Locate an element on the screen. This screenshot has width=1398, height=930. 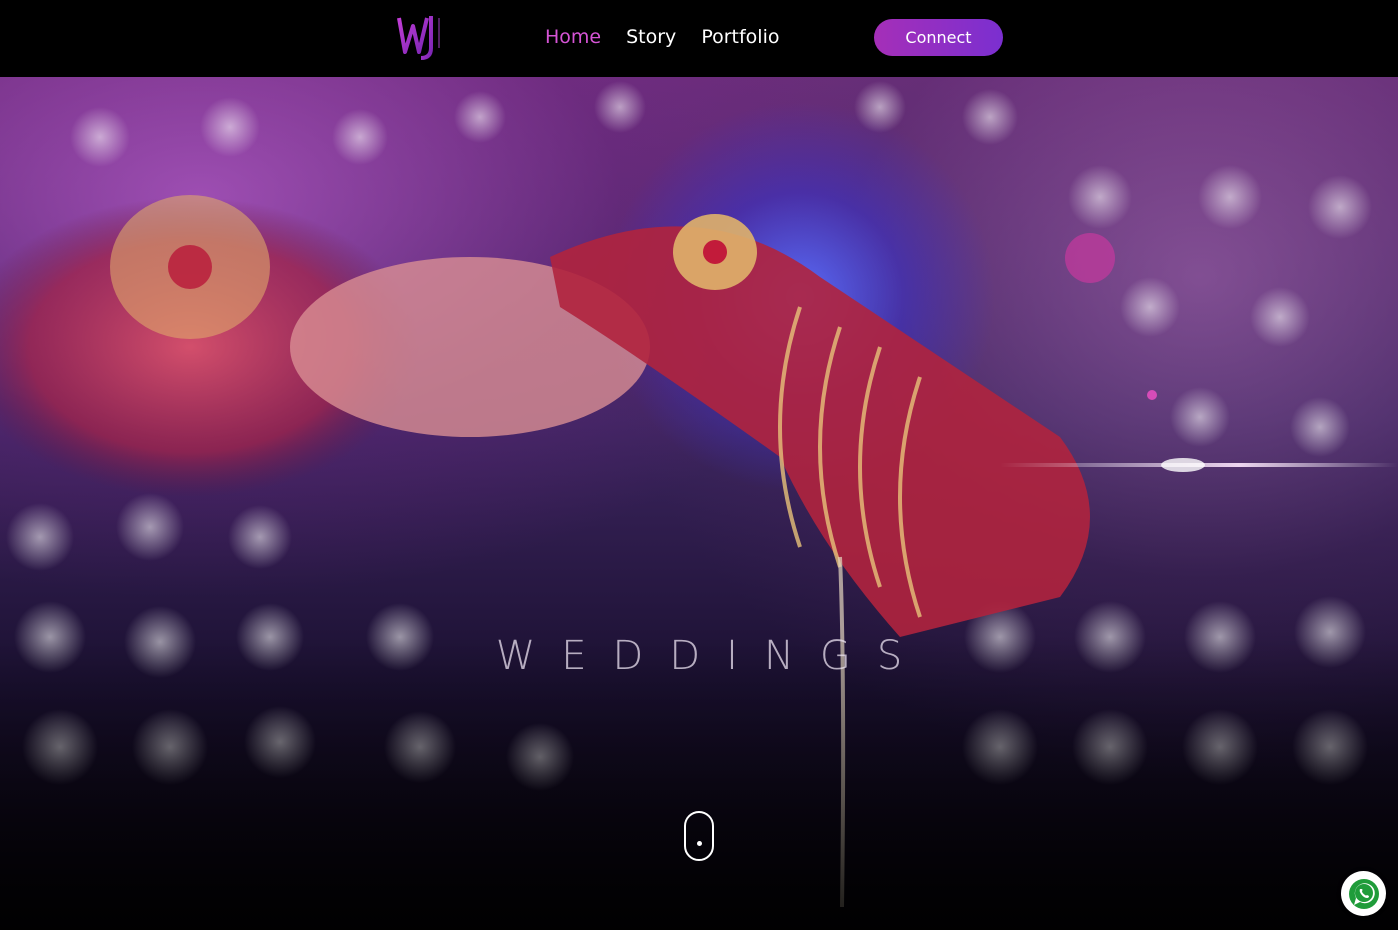
whatsapp-icon is located at coordinates (1363, 893).